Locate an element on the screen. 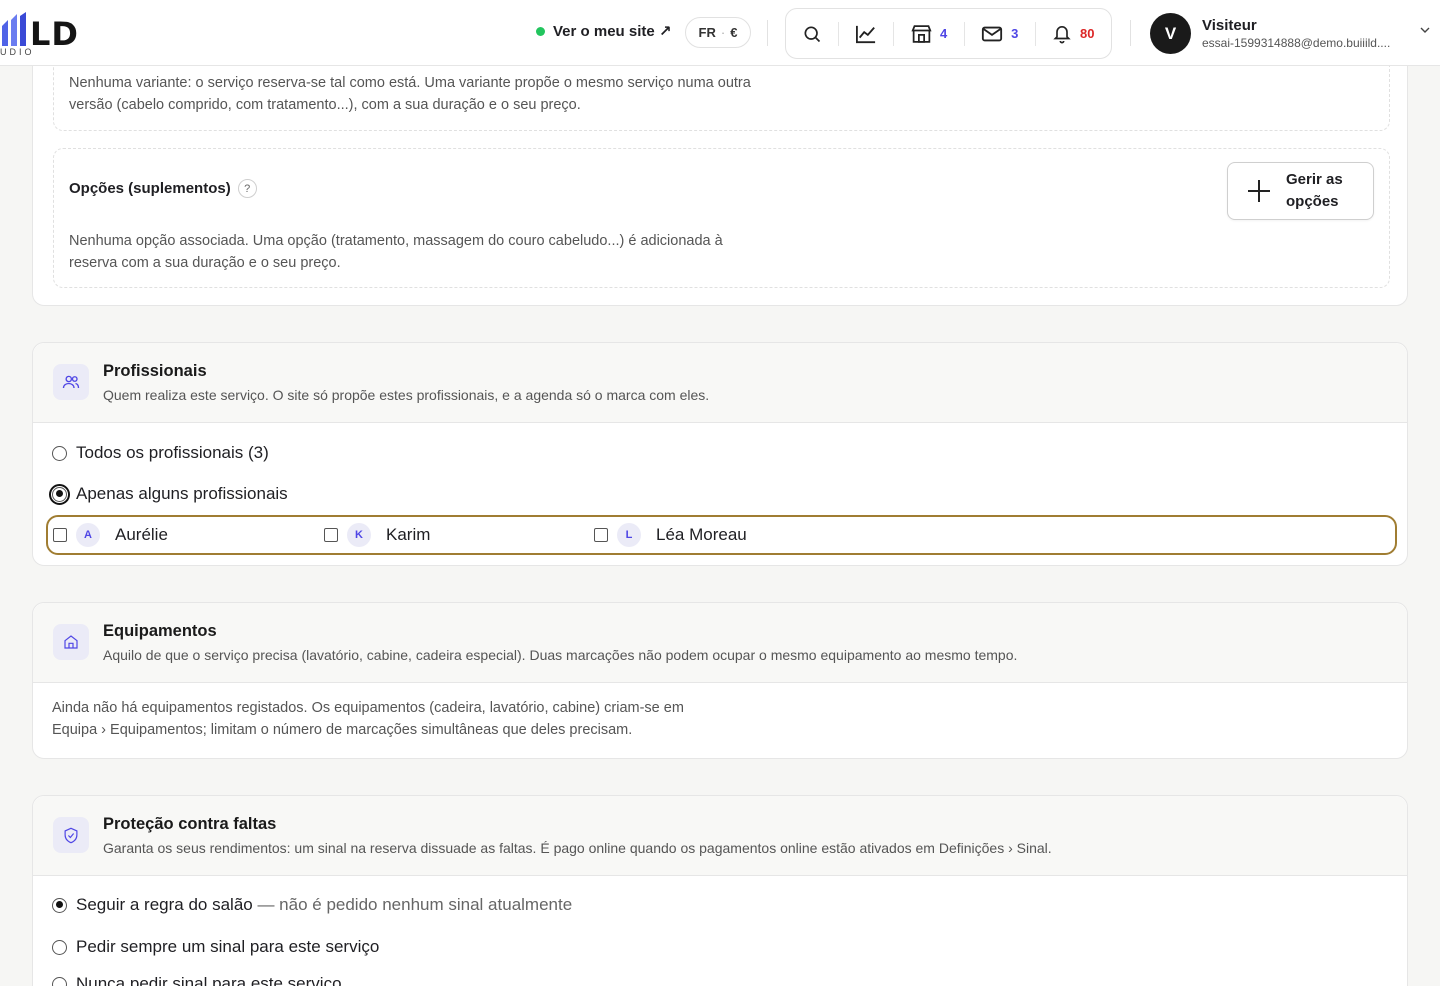 Image resolution: width=1440 pixels, height=986 pixels. options-title: Opções (suplementos) ? is located at coordinates (163, 188).